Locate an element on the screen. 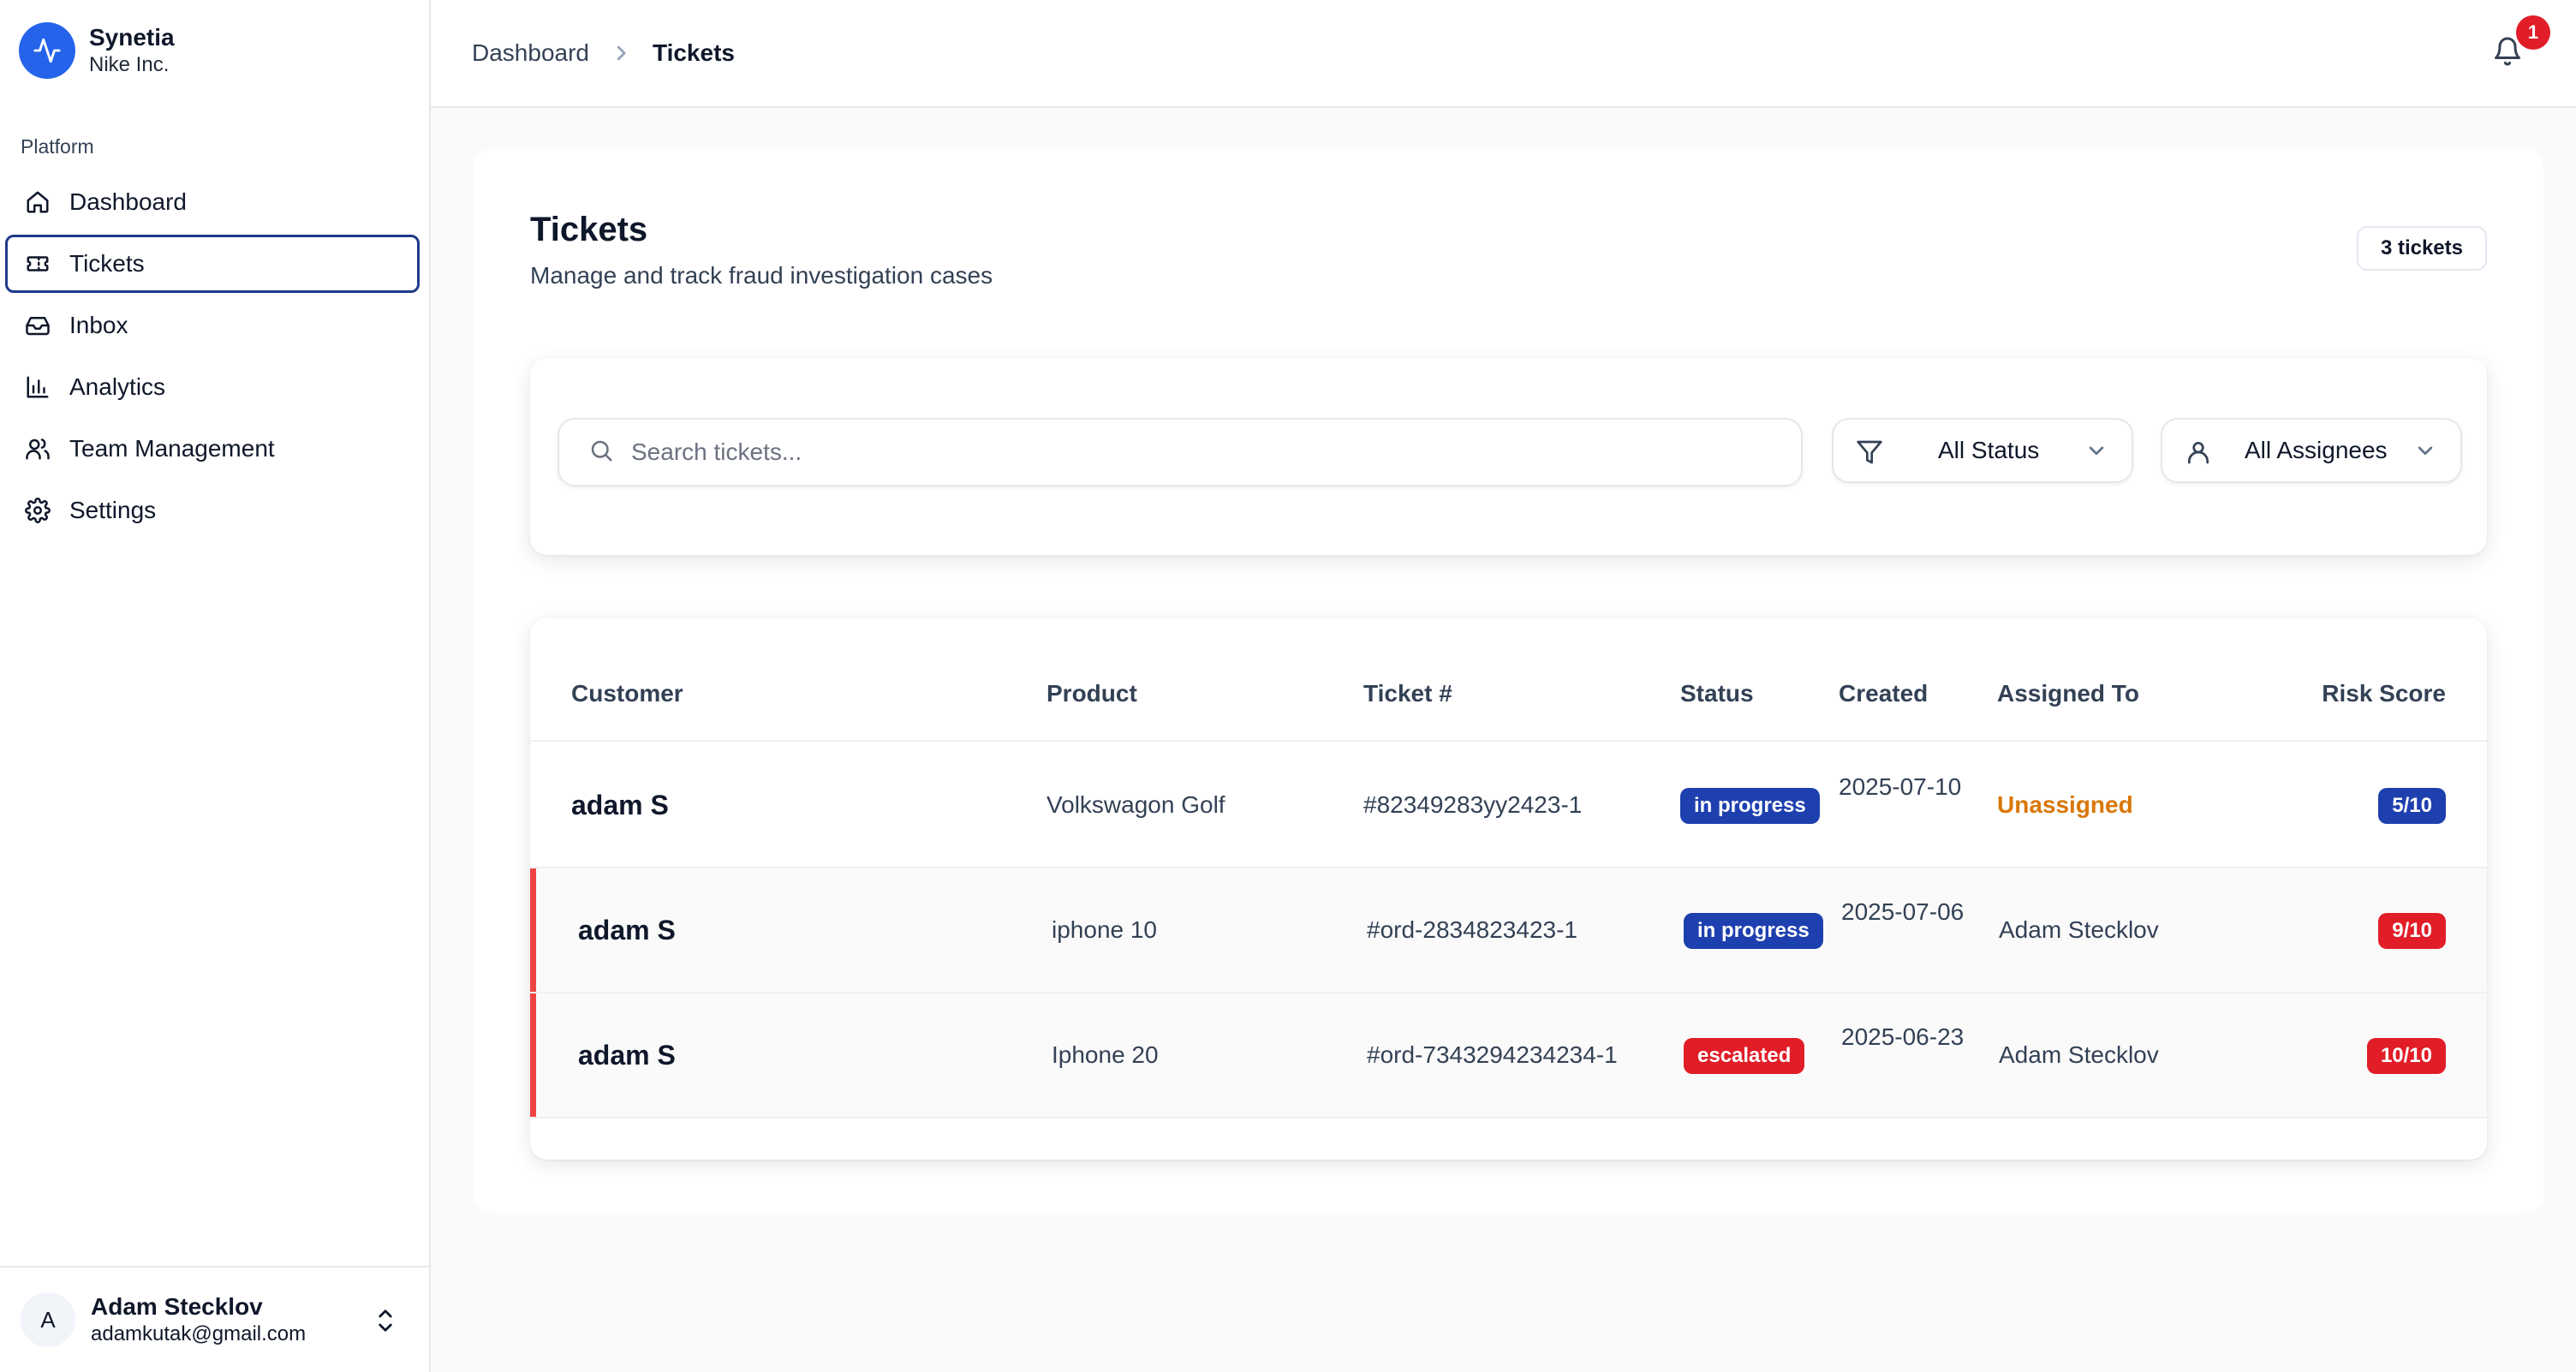  brand-org: Nike Inc. is located at coordinates (129, 65).